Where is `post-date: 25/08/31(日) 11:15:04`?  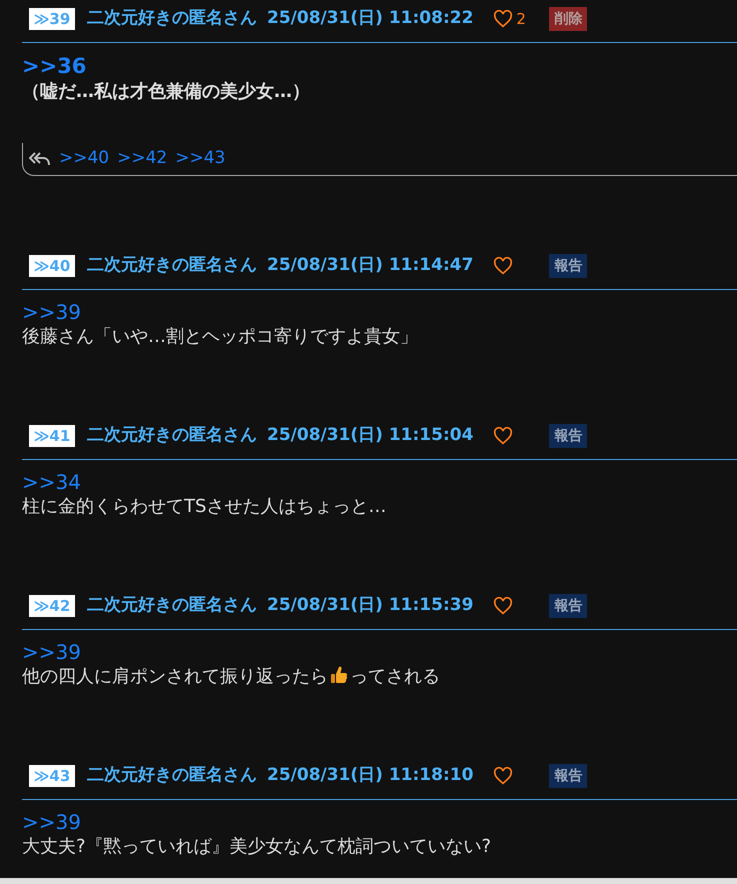 post-date: 25/08/31(日) 11:15:04 is located at coordinates (370, 436).